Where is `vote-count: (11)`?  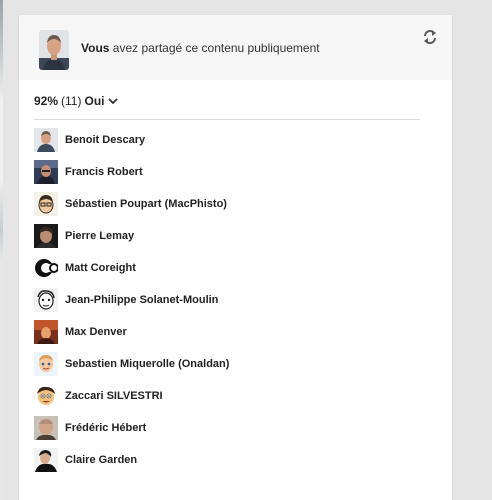
vote-count: (11) is located at coordinates (71, 101).